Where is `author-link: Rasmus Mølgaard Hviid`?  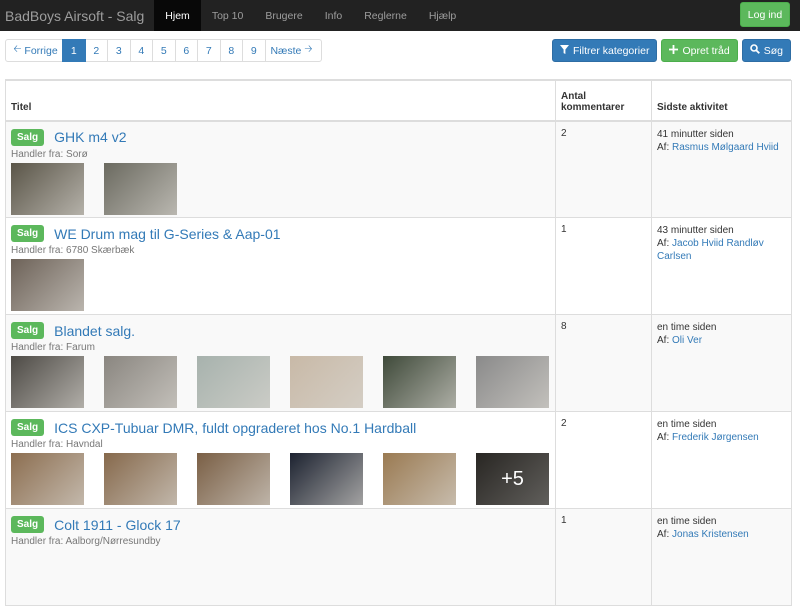
author-link: Rasmus Mølgaard Hviid is located at coordinates (725, 147).